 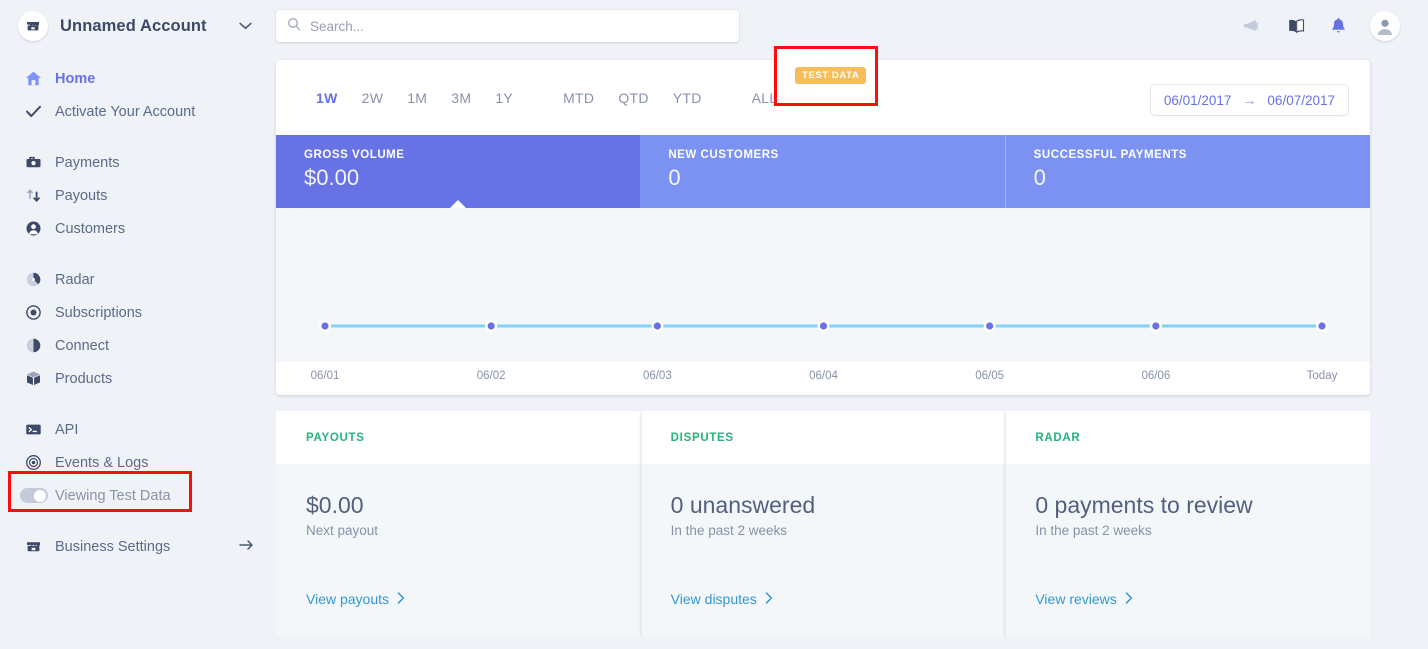 What do you see at coordinates (765, 98) in the screenshot?
I see `range-all: ALL` at bounding box center [765, 98].